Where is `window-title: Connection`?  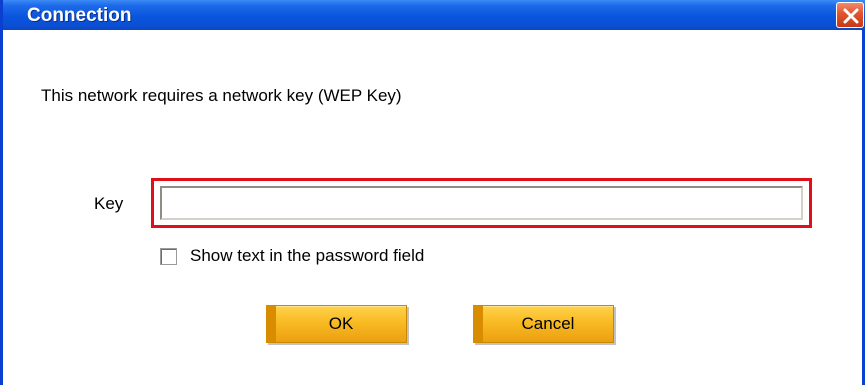 window-title: Connection is located at coordinates (79, 15).